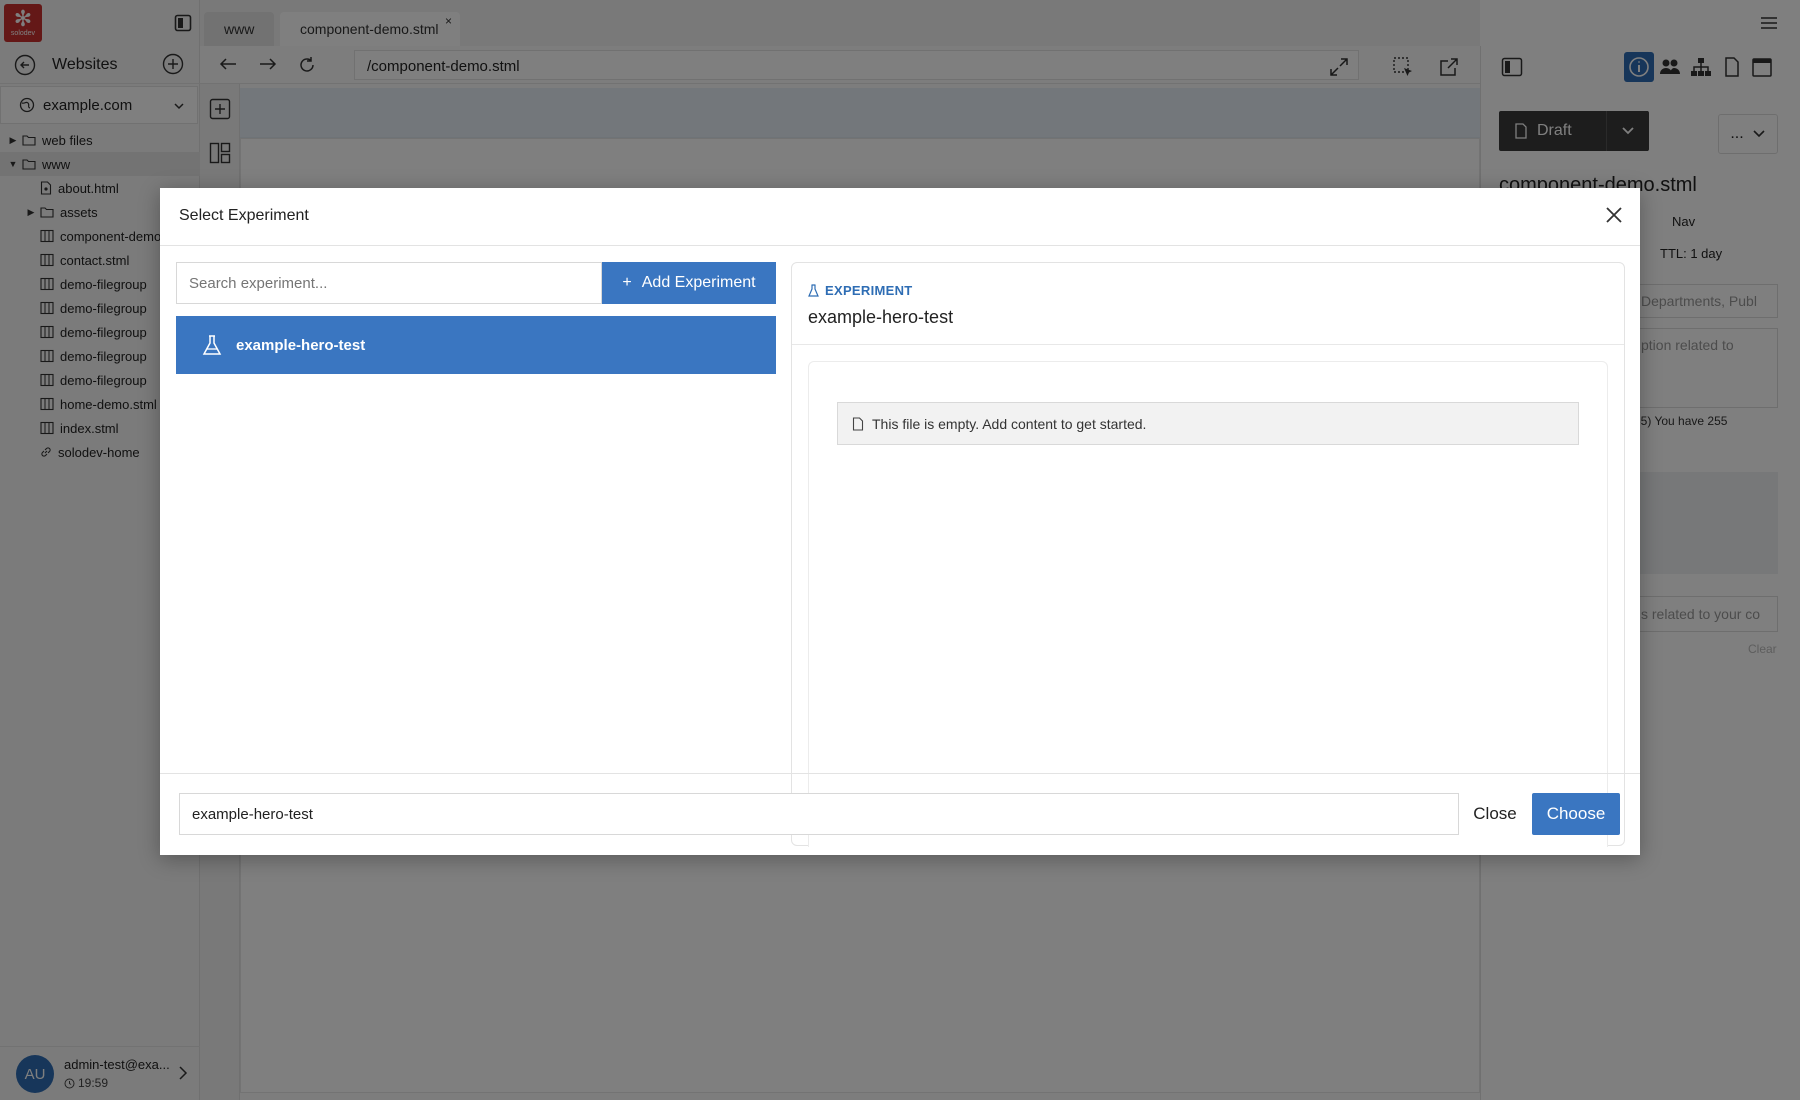  Describe the element at coordinates (1495, 814) in the screenshot. I see `close-button: Close` at that location.